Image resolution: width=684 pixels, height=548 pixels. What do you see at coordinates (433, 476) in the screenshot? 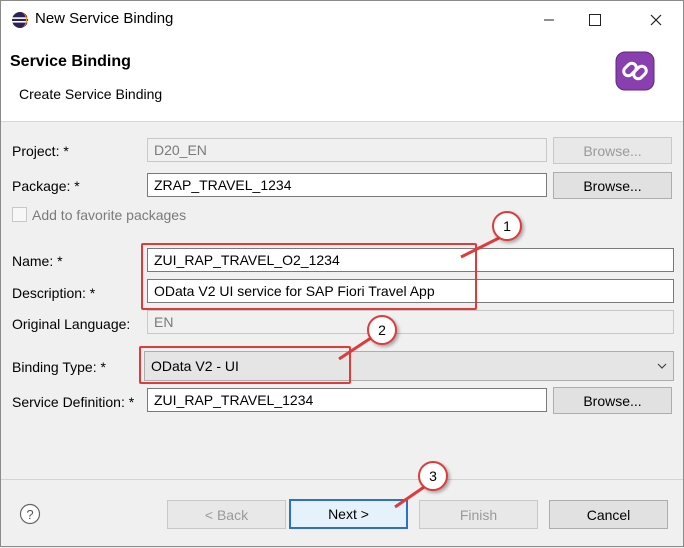
I see `callout-badge-3: 3` at bounding box center [433, 476].